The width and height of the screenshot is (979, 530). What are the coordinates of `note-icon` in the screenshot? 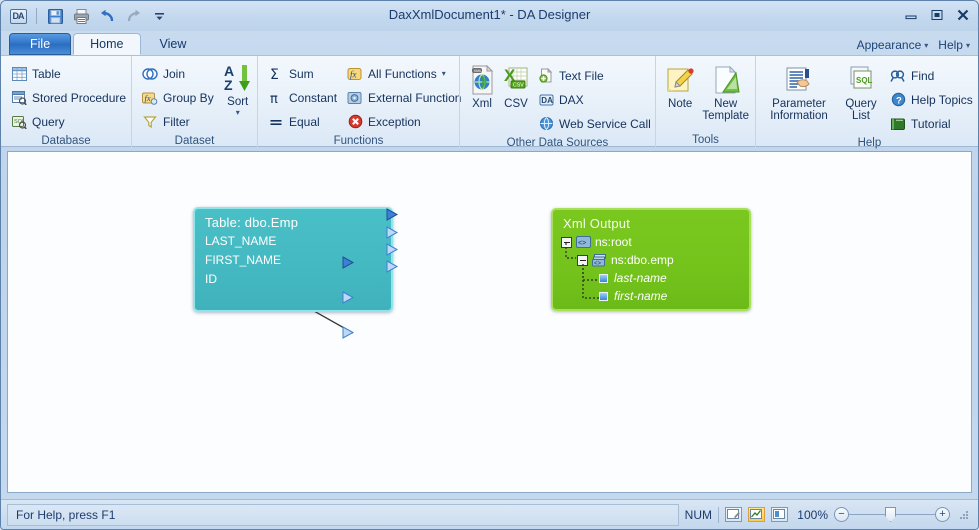 It's located at (680, 80).